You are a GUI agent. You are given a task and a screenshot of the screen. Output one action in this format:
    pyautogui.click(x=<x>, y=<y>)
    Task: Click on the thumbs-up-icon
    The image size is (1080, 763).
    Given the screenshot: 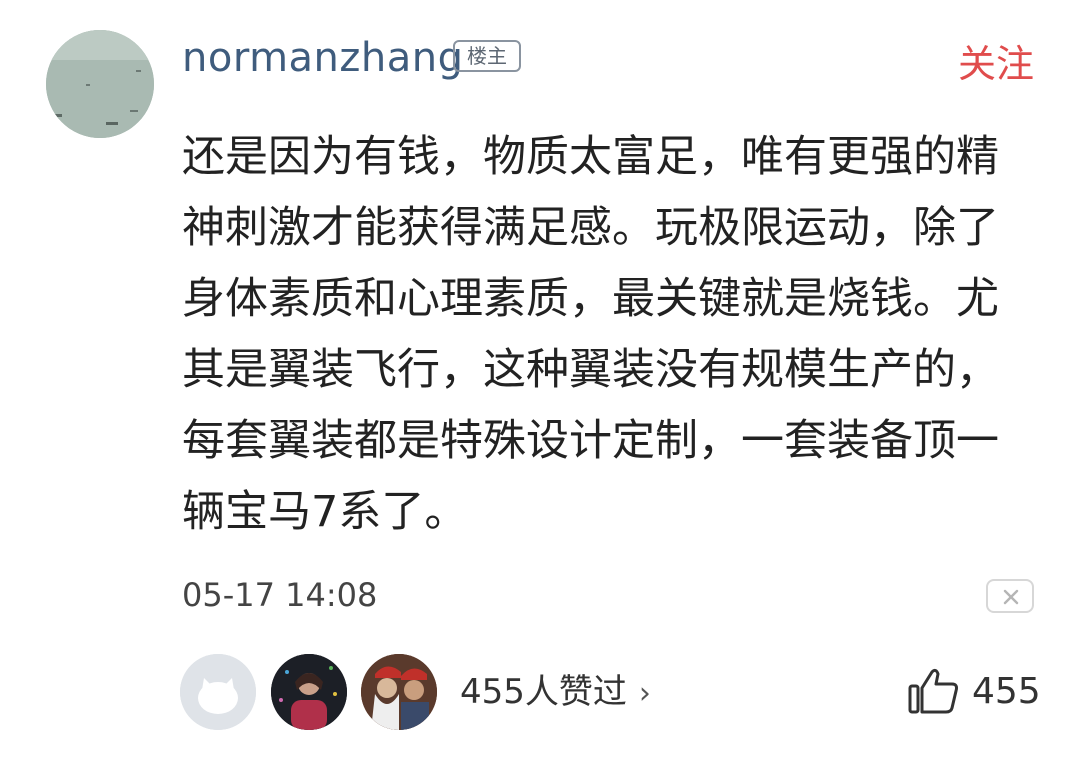 What is the action you would take?
    pyautogui.click(x=934, y=691)
    